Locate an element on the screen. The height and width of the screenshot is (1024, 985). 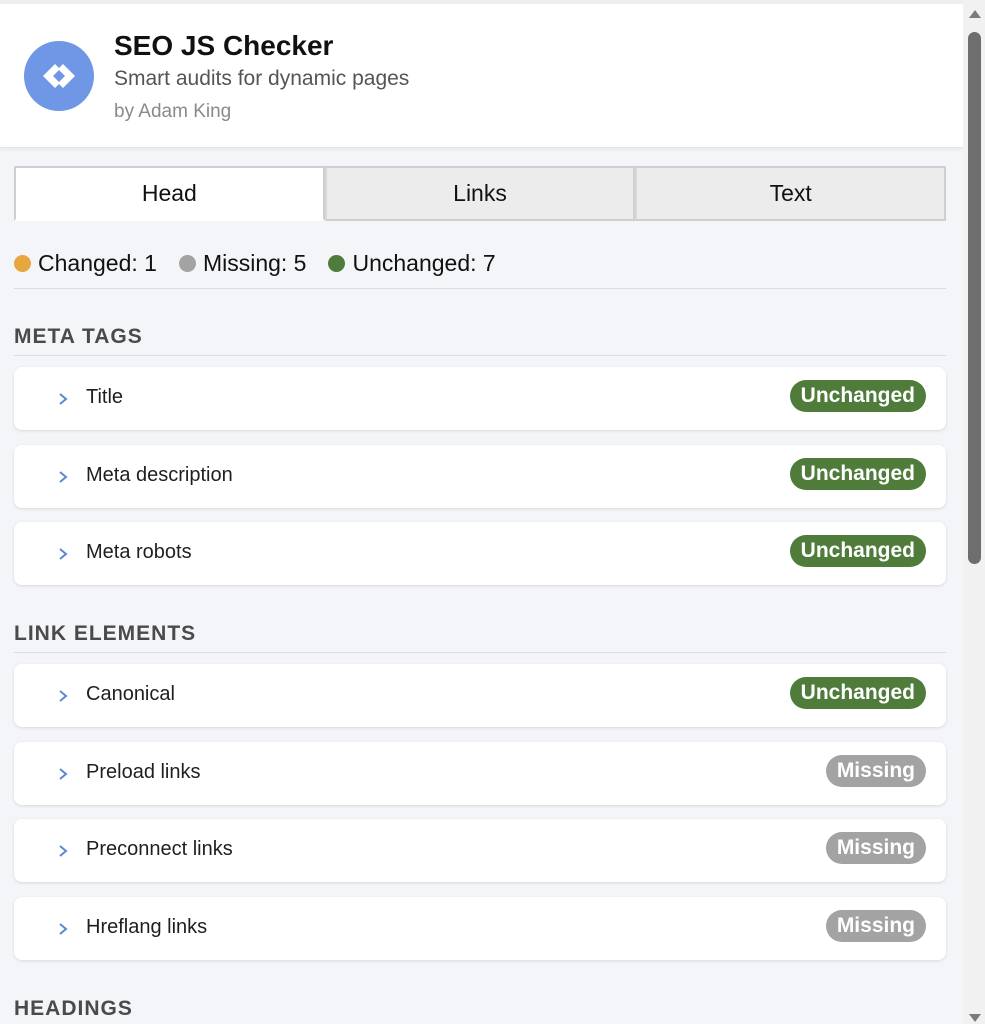
summary-unchanged: Unchanged: 7 is located at coordinates (412, 263).